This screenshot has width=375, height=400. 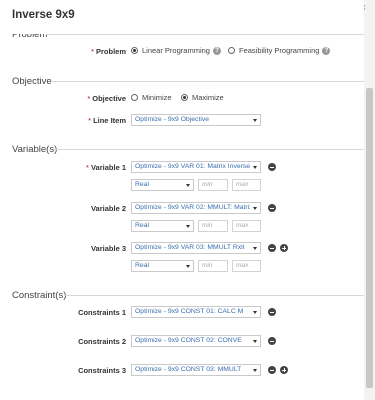 I want to click on add-constraint-button, so click(x=284, y=370).